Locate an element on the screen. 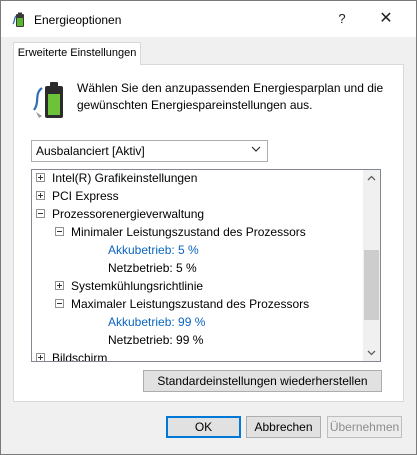 The width and height of the screenshot is (417, 455). apply-button: Übernehmen is located at coordinates (364, 427).